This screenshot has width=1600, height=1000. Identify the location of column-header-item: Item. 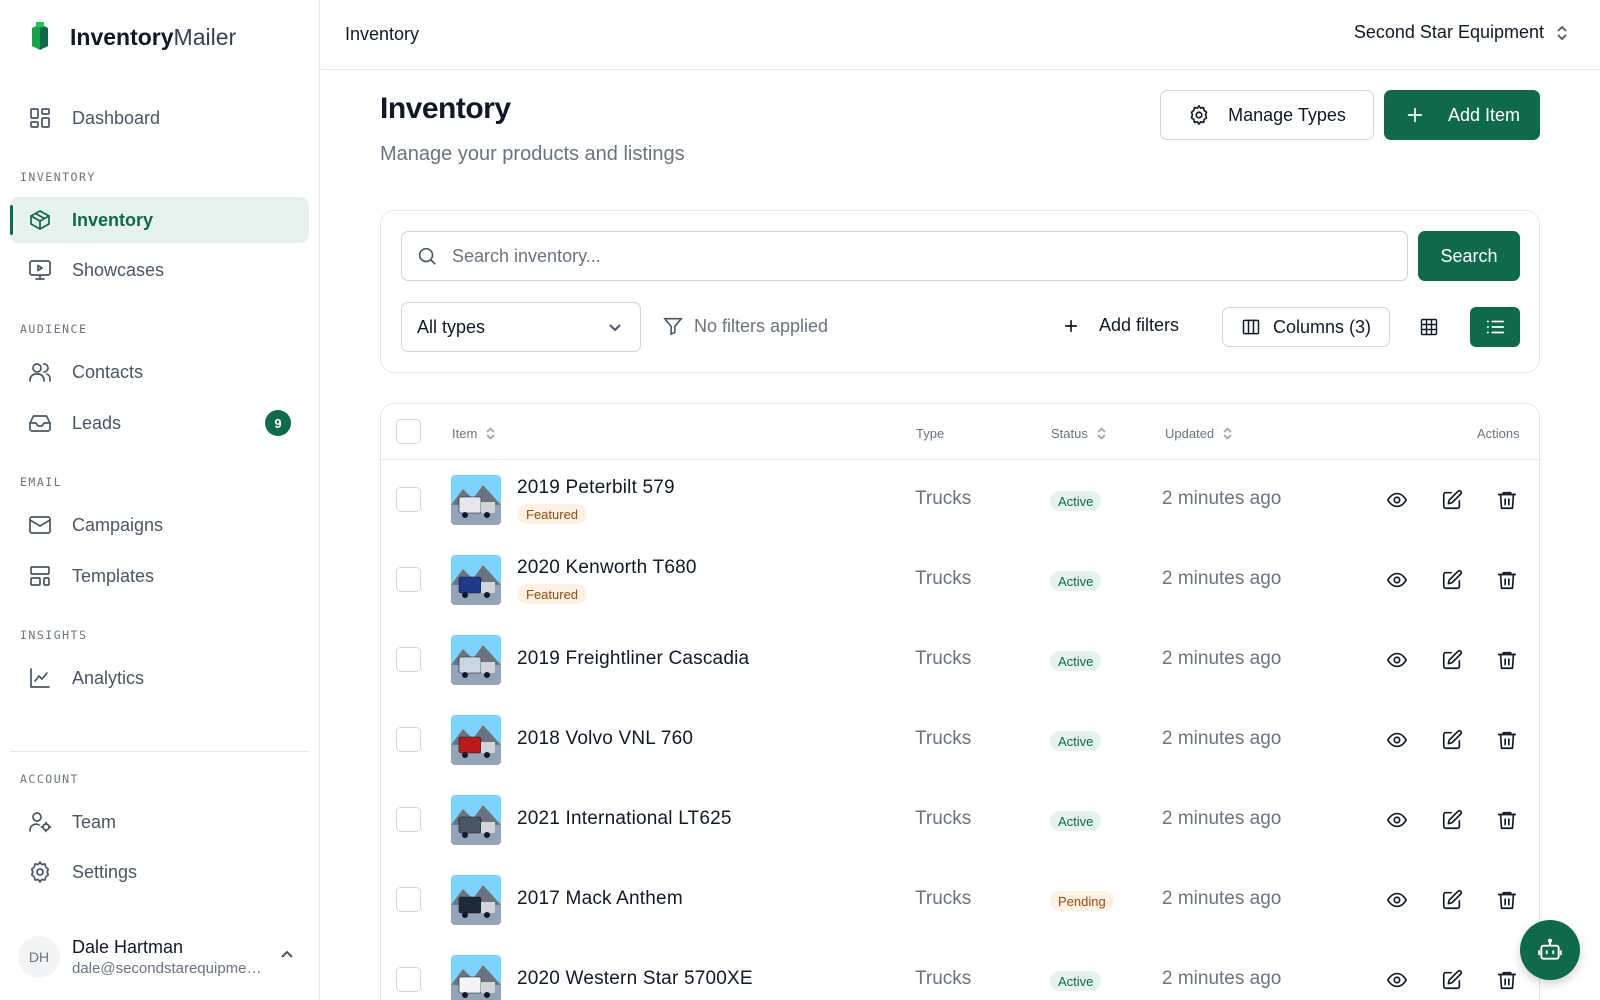
(474, 433).